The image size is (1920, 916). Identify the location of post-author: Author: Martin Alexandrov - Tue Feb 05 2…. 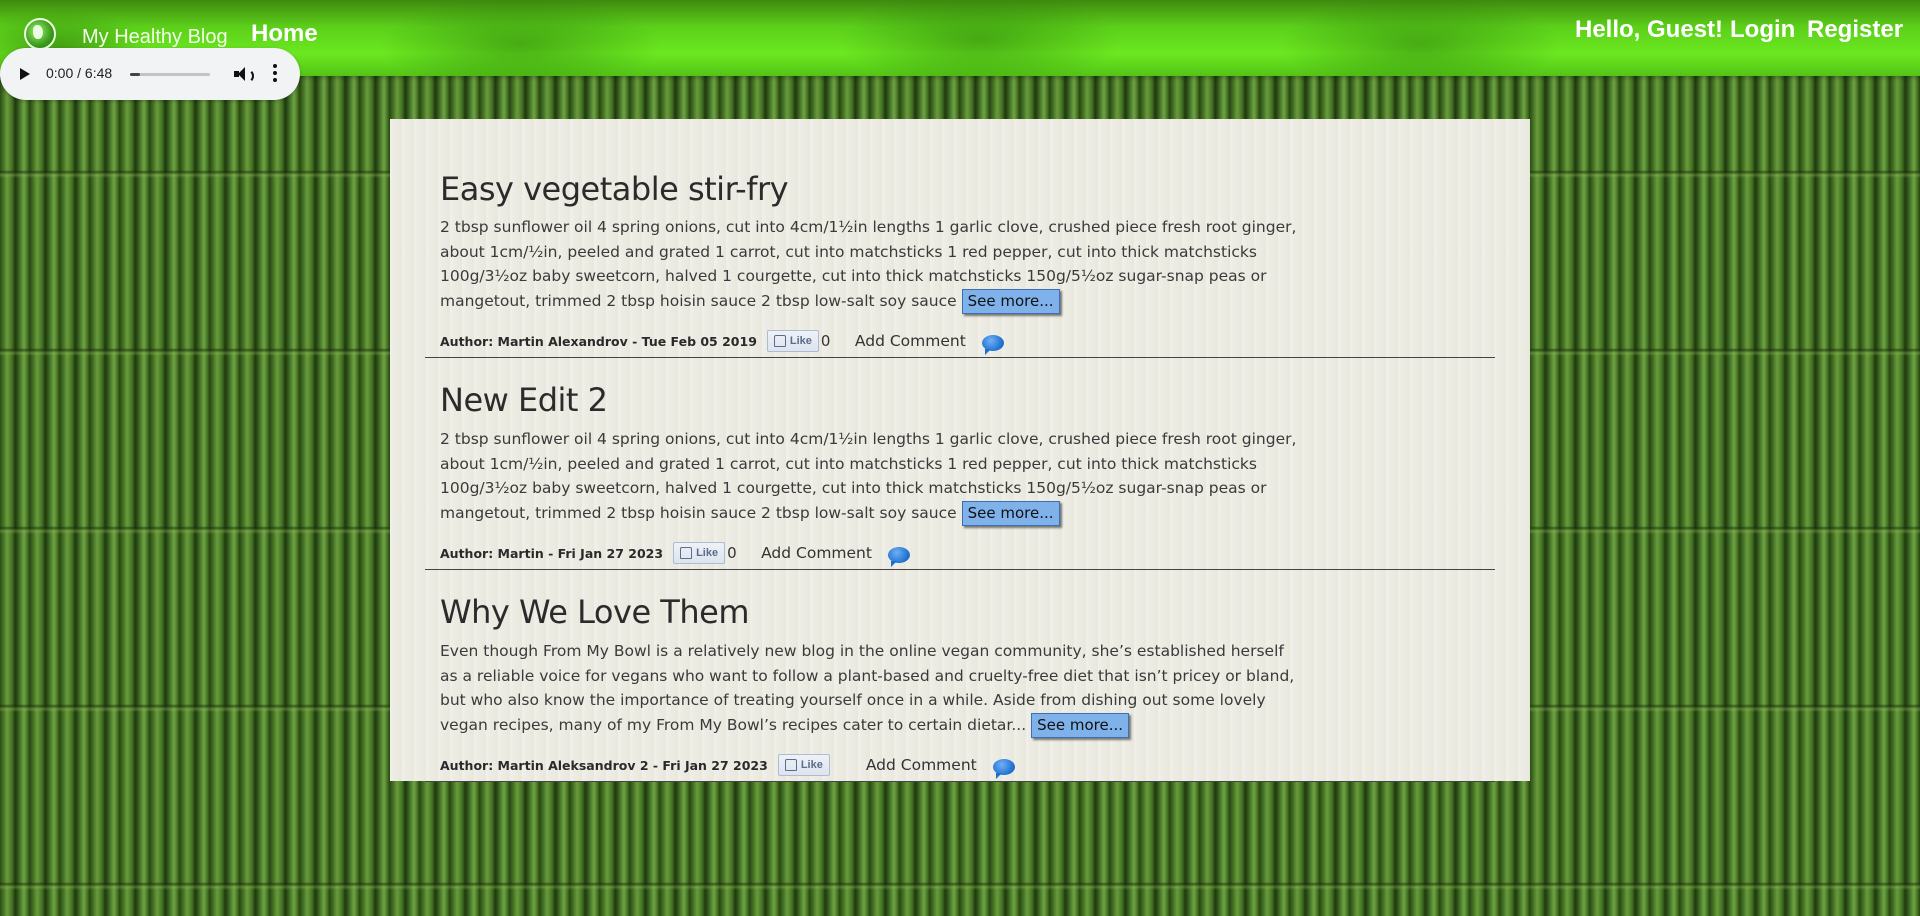
(598, 341).